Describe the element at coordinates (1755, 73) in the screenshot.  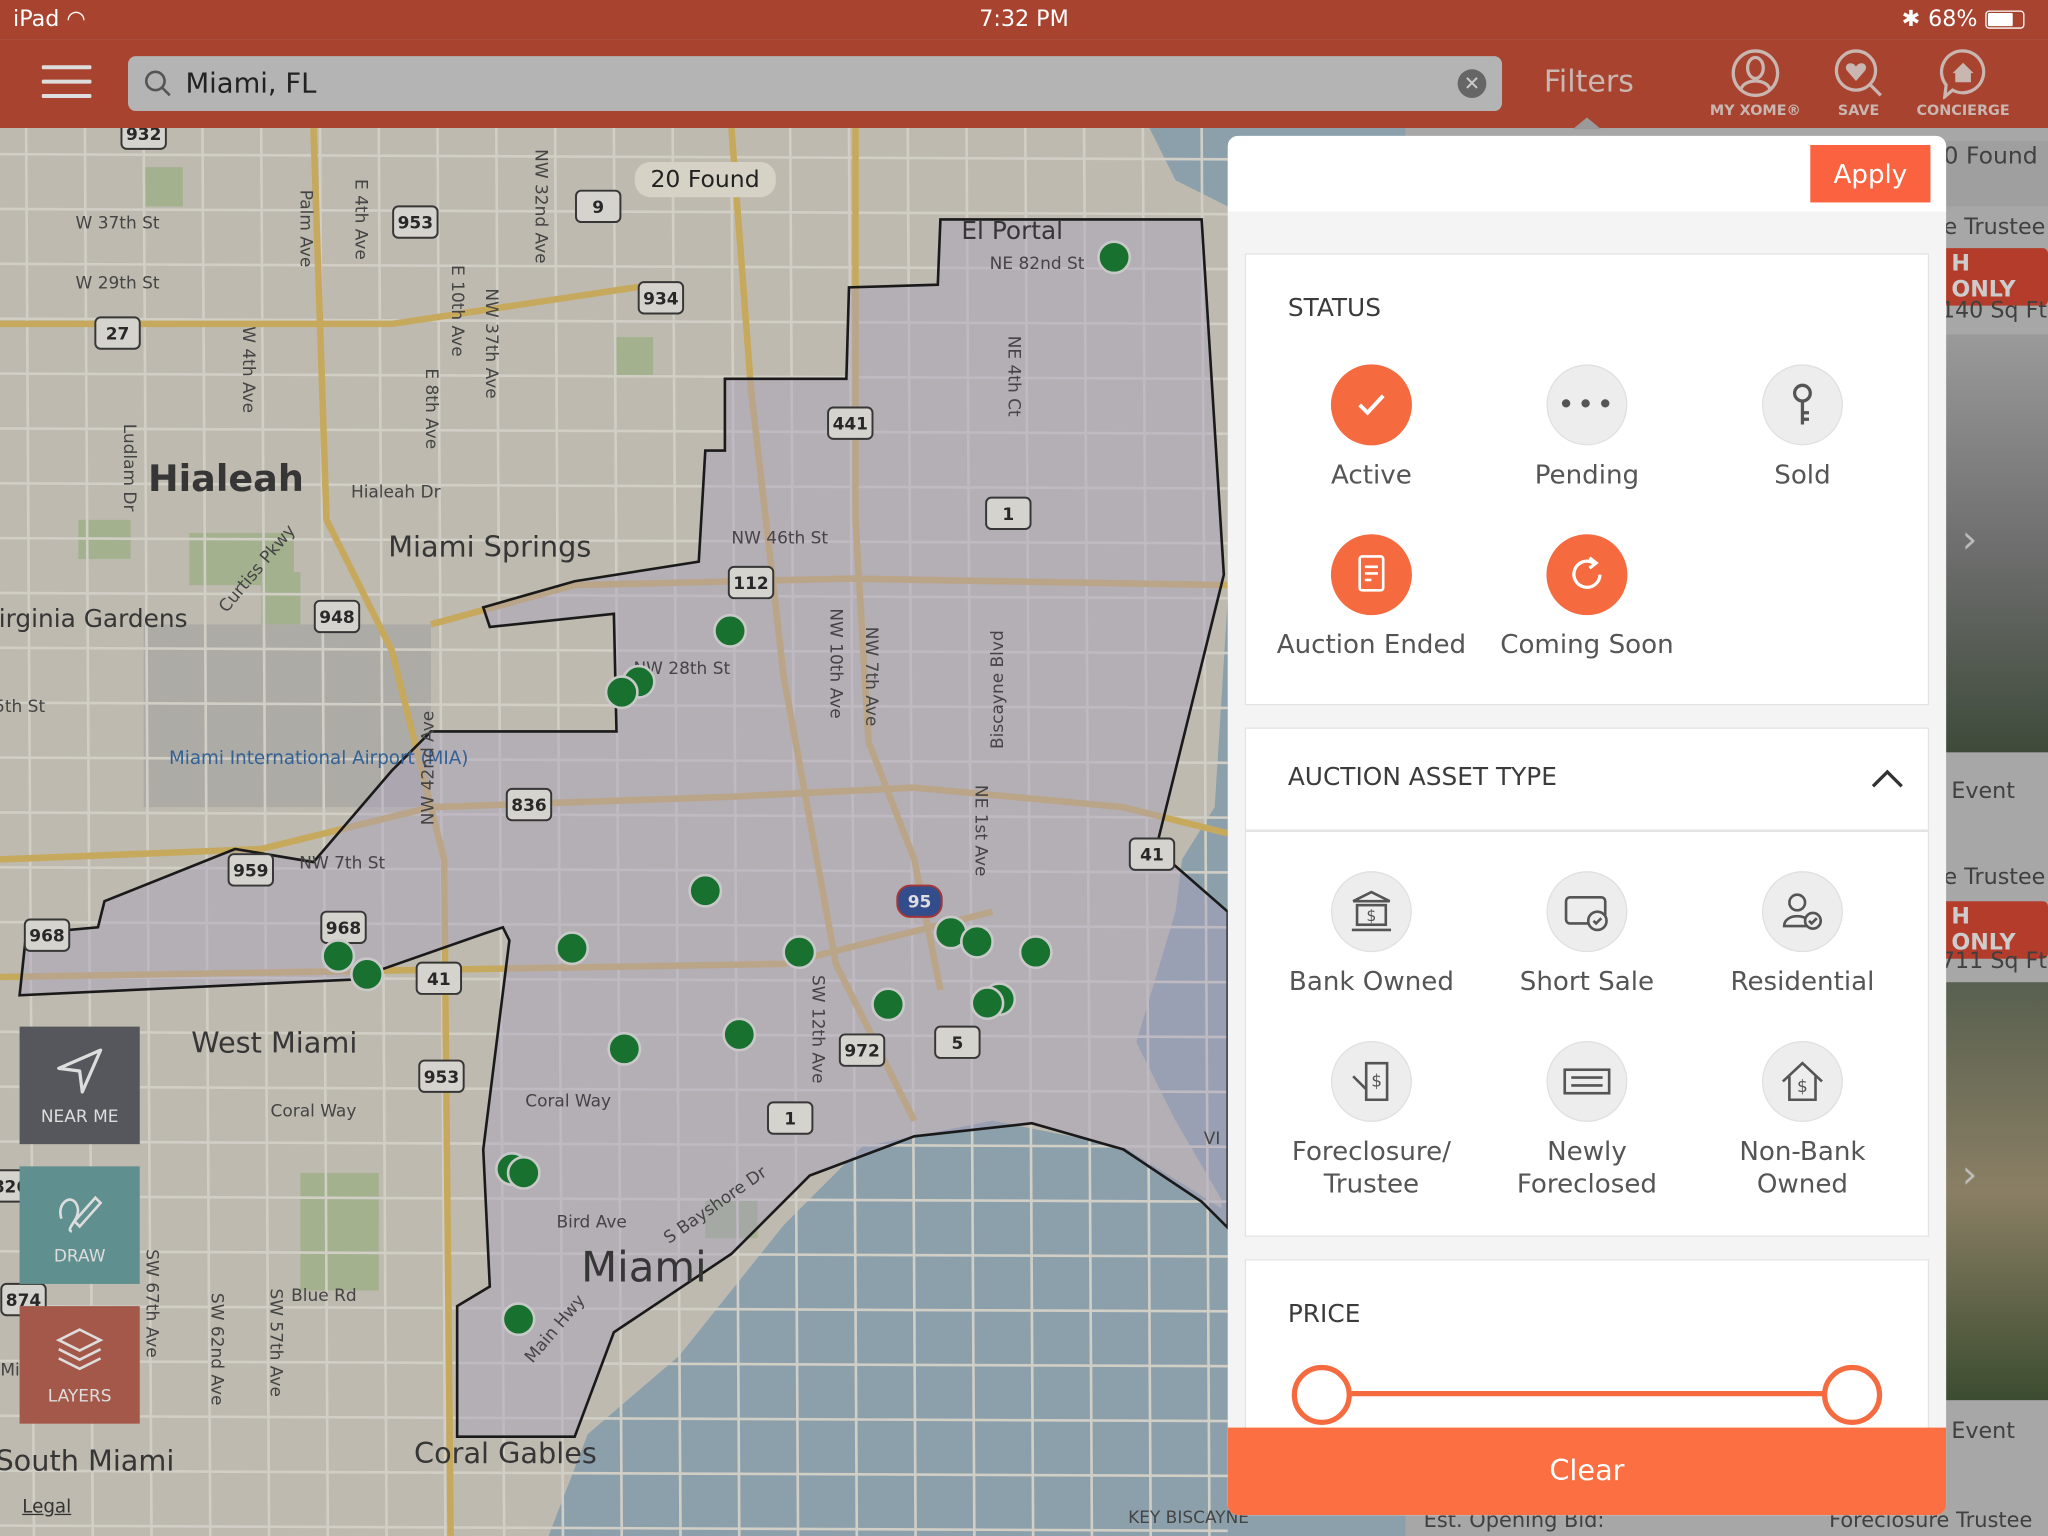
I see `user-icon` at that location.